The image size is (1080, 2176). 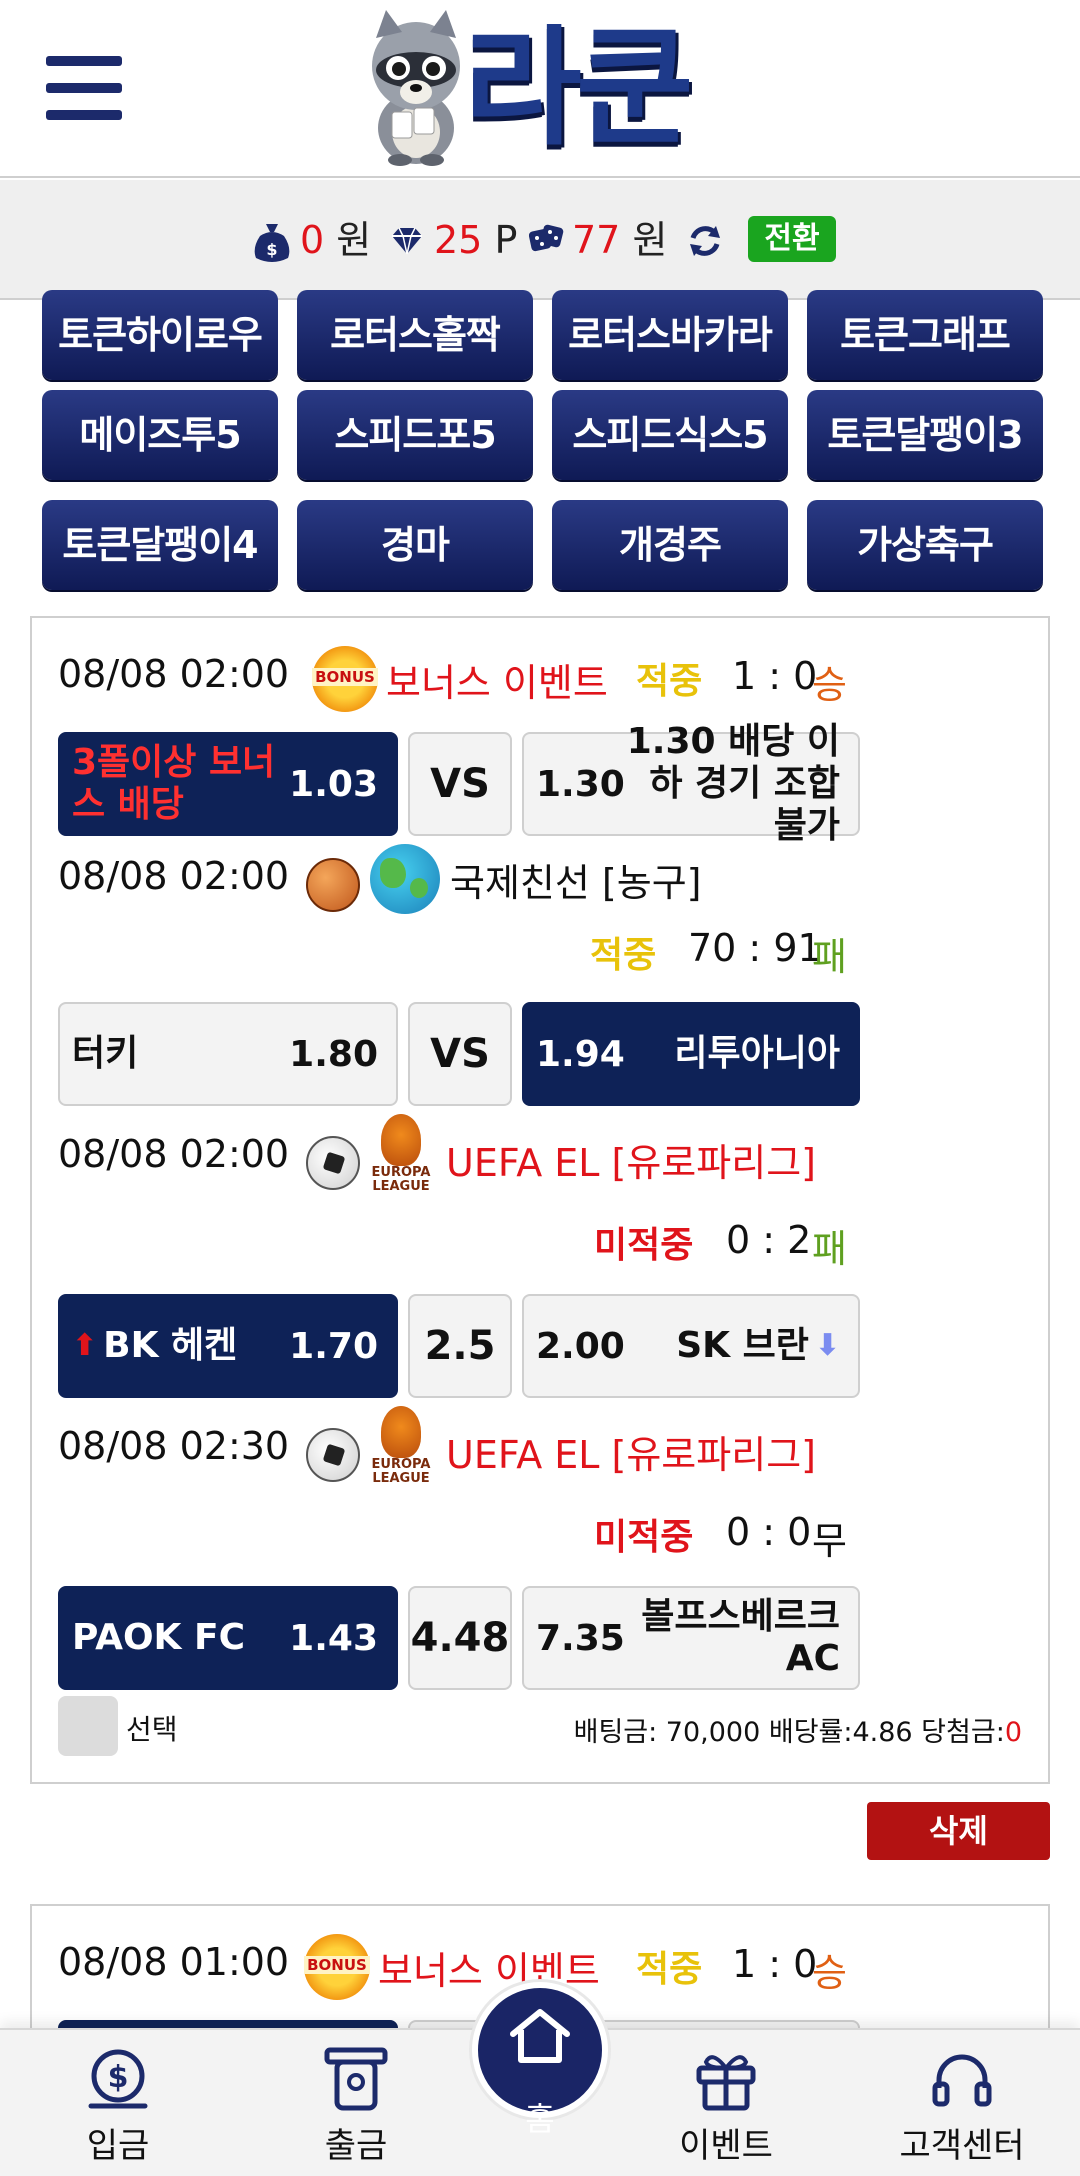 I want to click on nav-event: 이벤트, so click(x=726, y=2109).